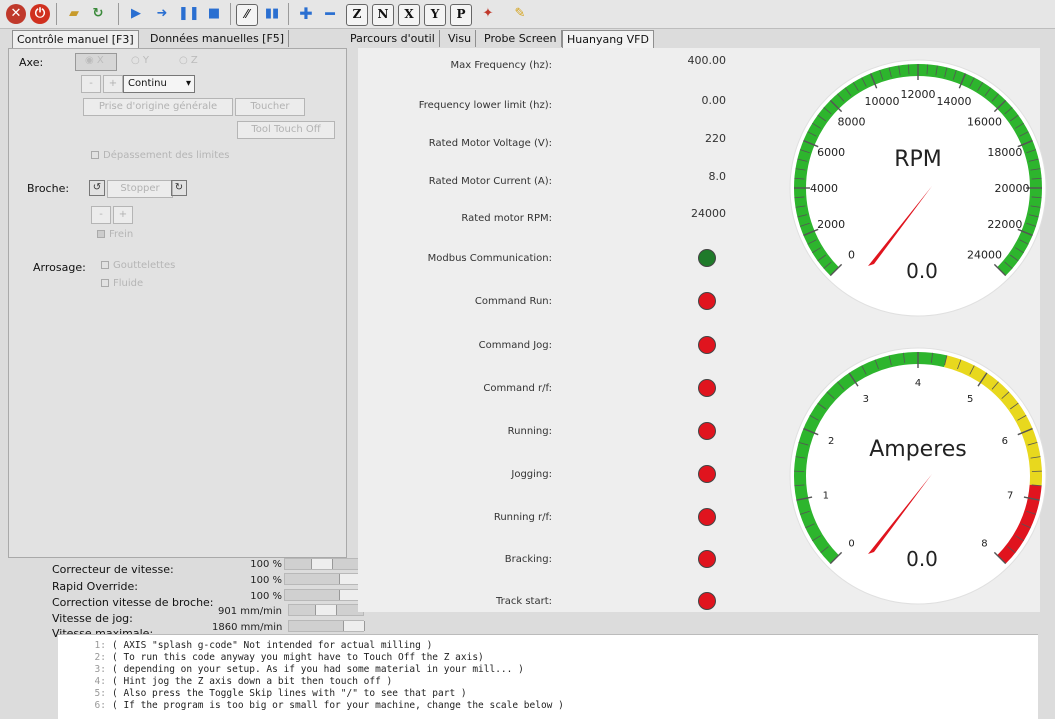 This screenshot has height=719, width=1055. I want to click on vfd-param-label: Max Frequency (hz):, so click(422, 65).